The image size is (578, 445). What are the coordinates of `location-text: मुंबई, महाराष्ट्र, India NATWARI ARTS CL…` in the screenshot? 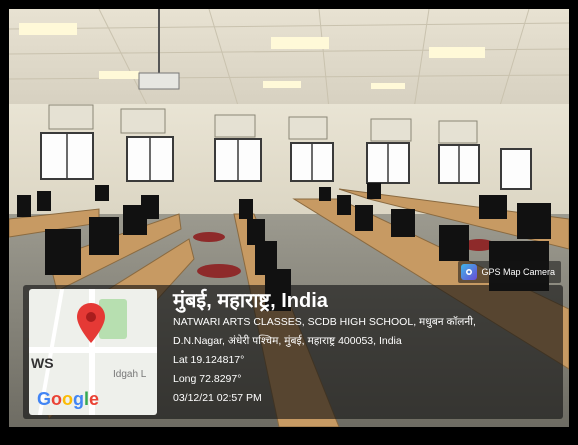 It's located at (324, 348).